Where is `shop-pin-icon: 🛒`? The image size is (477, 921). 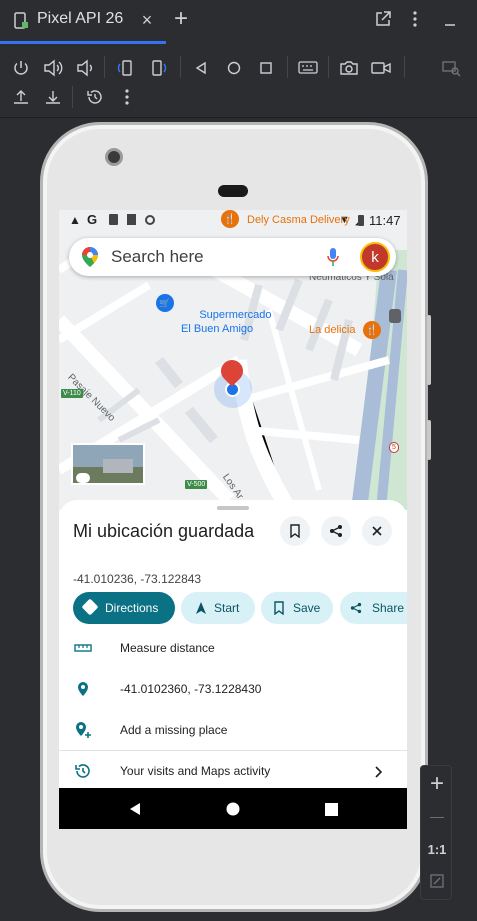 shop-pin-icon: 🛒 is located at coordinates (165, 303).